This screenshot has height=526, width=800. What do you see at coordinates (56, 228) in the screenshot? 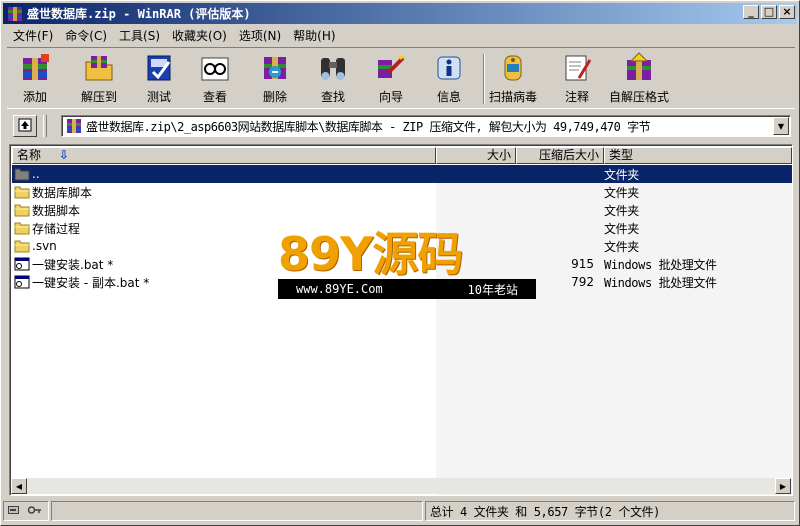
I see `item-name: 存储过程` at bounding box center [56, 228].